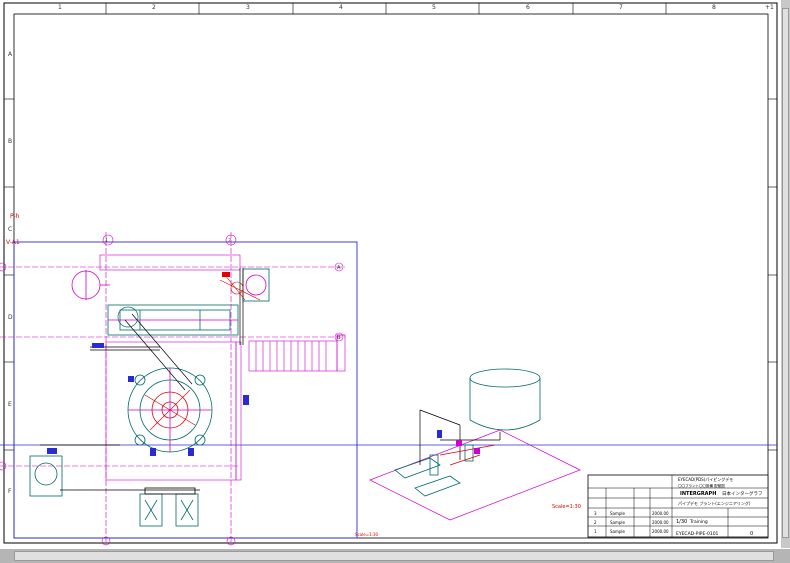  Describe the element at coordinates (714, 503) in the screenshot. I see `drawing-title: パイプデモ プラント(エンジニアリング)` at that location.